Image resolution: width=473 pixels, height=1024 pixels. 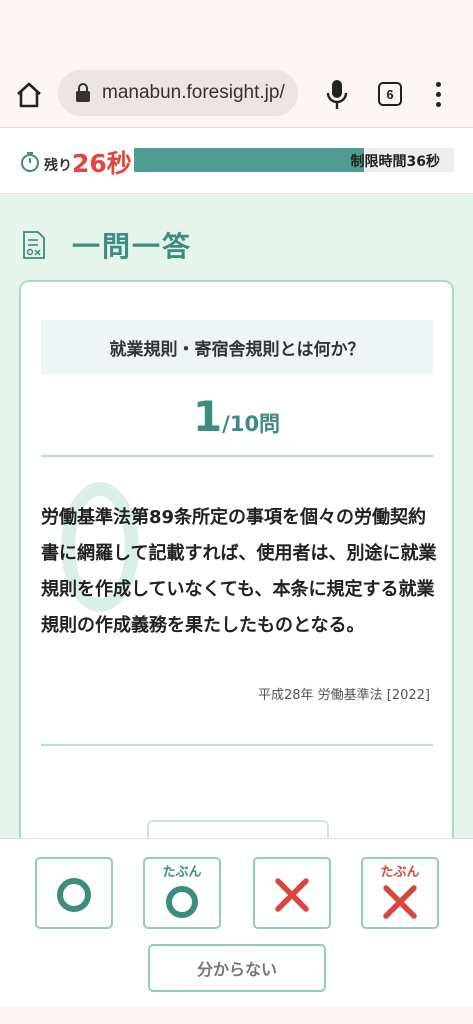 I want to click on address-bar: manabun.foresight.jp/, so click(x=178, y=93).